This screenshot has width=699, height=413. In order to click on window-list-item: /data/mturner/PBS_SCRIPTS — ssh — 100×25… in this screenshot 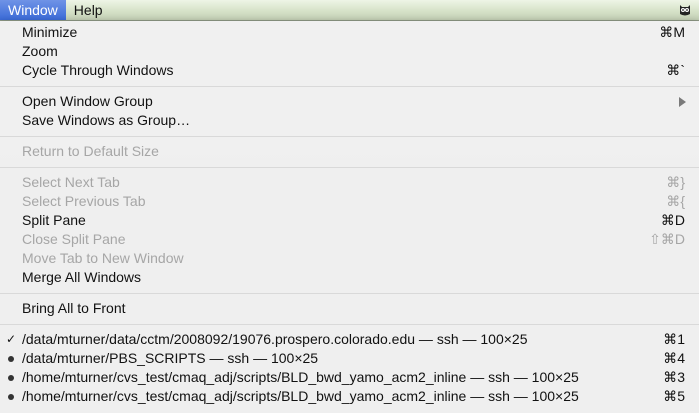, I will do `click(349, 358)`.